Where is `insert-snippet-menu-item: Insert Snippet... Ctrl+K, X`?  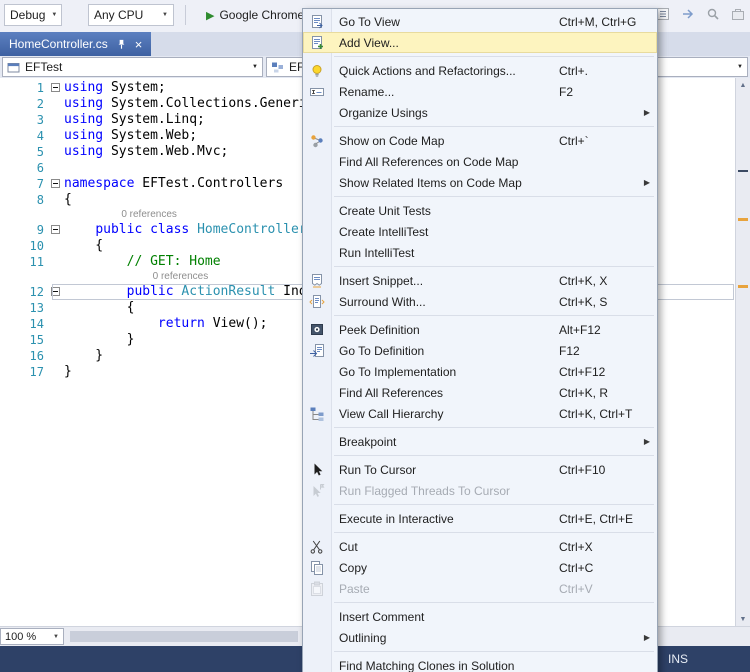 insert-snippet-menu-item: Insert Snippet... Ctrl+K, X is located at coordinates (480, 280).